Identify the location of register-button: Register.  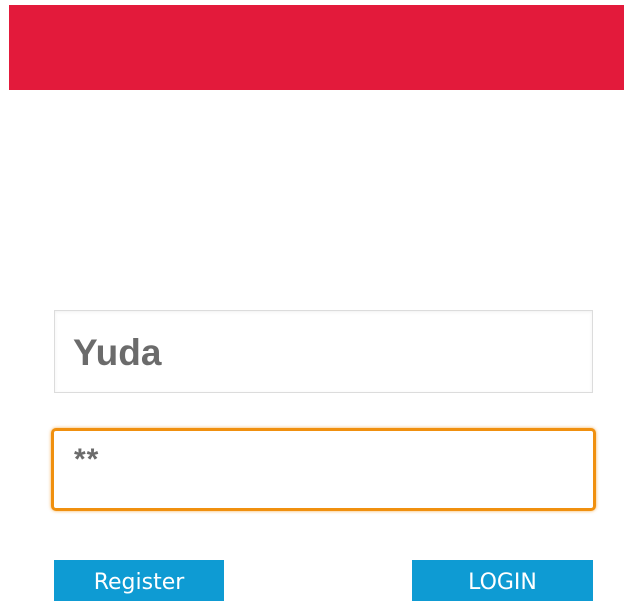
(139, 580).